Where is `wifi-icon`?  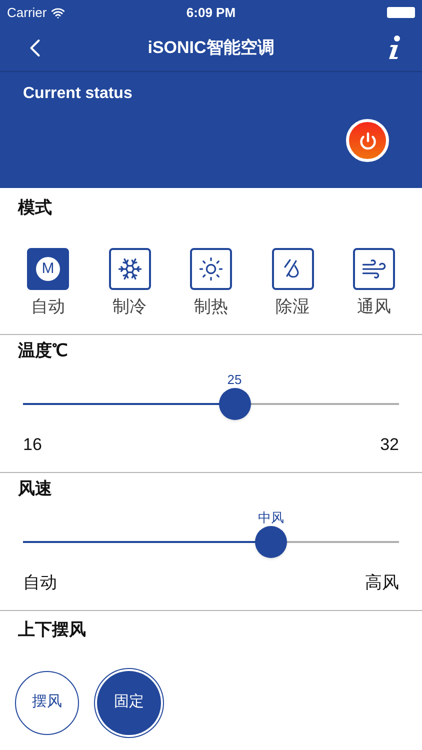
wifi-icon is located at coordinates (57, 13).